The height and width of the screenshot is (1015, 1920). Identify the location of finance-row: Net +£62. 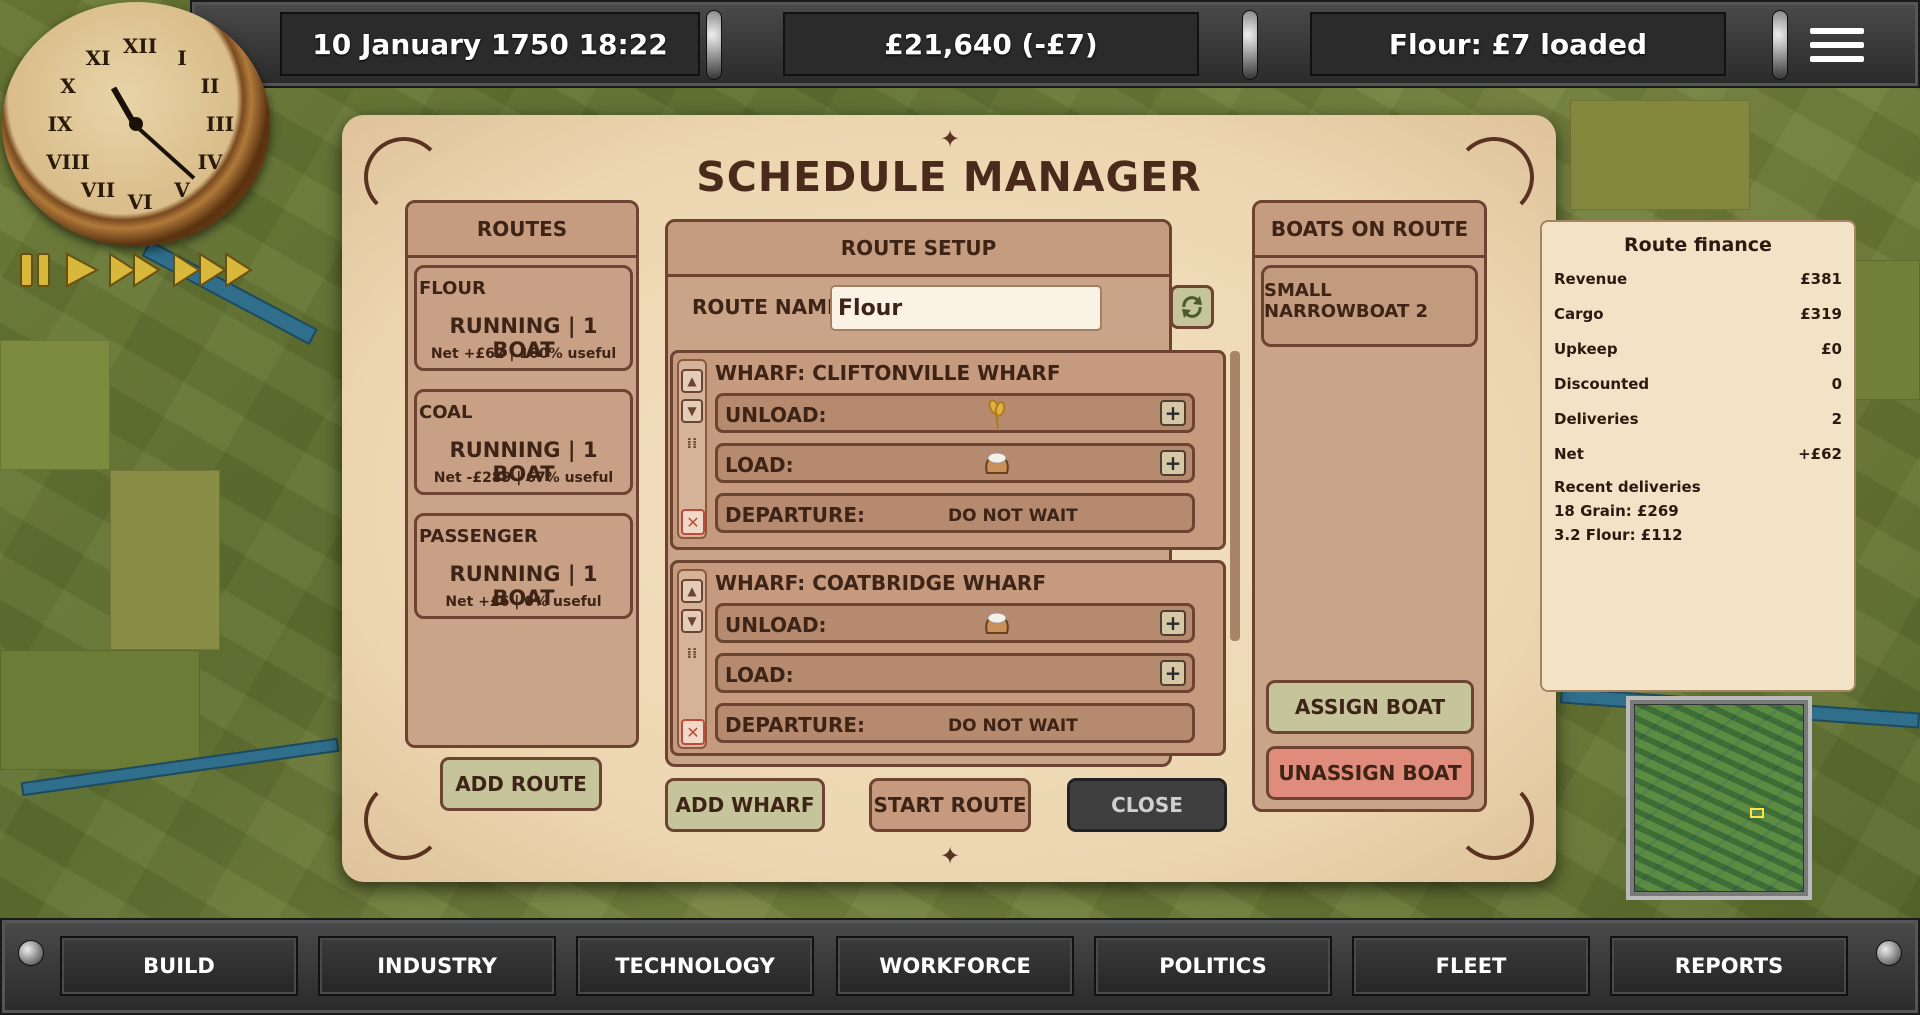
(1698, 454).